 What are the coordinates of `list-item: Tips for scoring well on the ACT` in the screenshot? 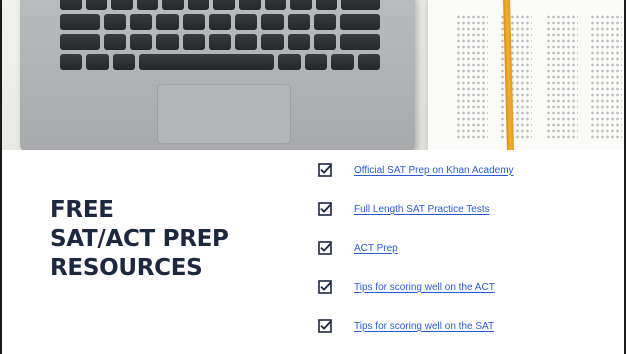 It's located at (416, 287).